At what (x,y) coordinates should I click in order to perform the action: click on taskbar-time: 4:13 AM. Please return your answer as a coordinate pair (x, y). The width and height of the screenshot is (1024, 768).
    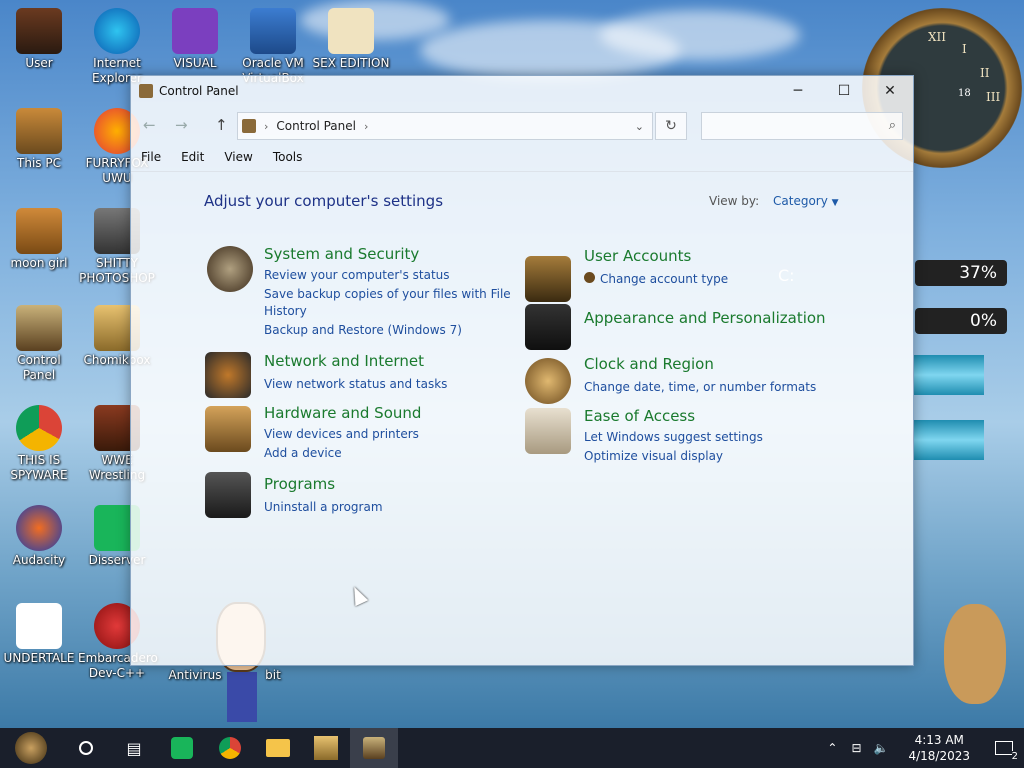
    Looking at the image, I should click on (939, 740).